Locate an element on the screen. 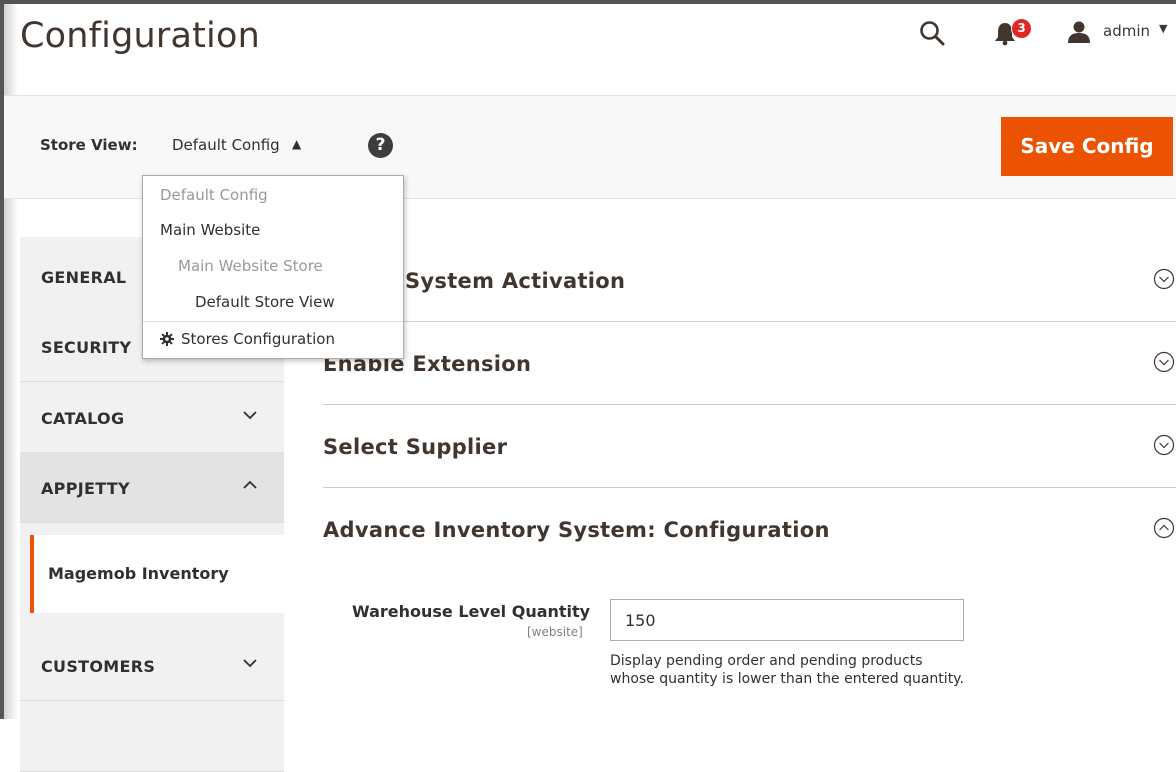 Image resolution: width=1176 pixels, height=772 pixels. section-inventory-configuration: Advance Inventory System: Configuration is located at coordinates (749, 529).